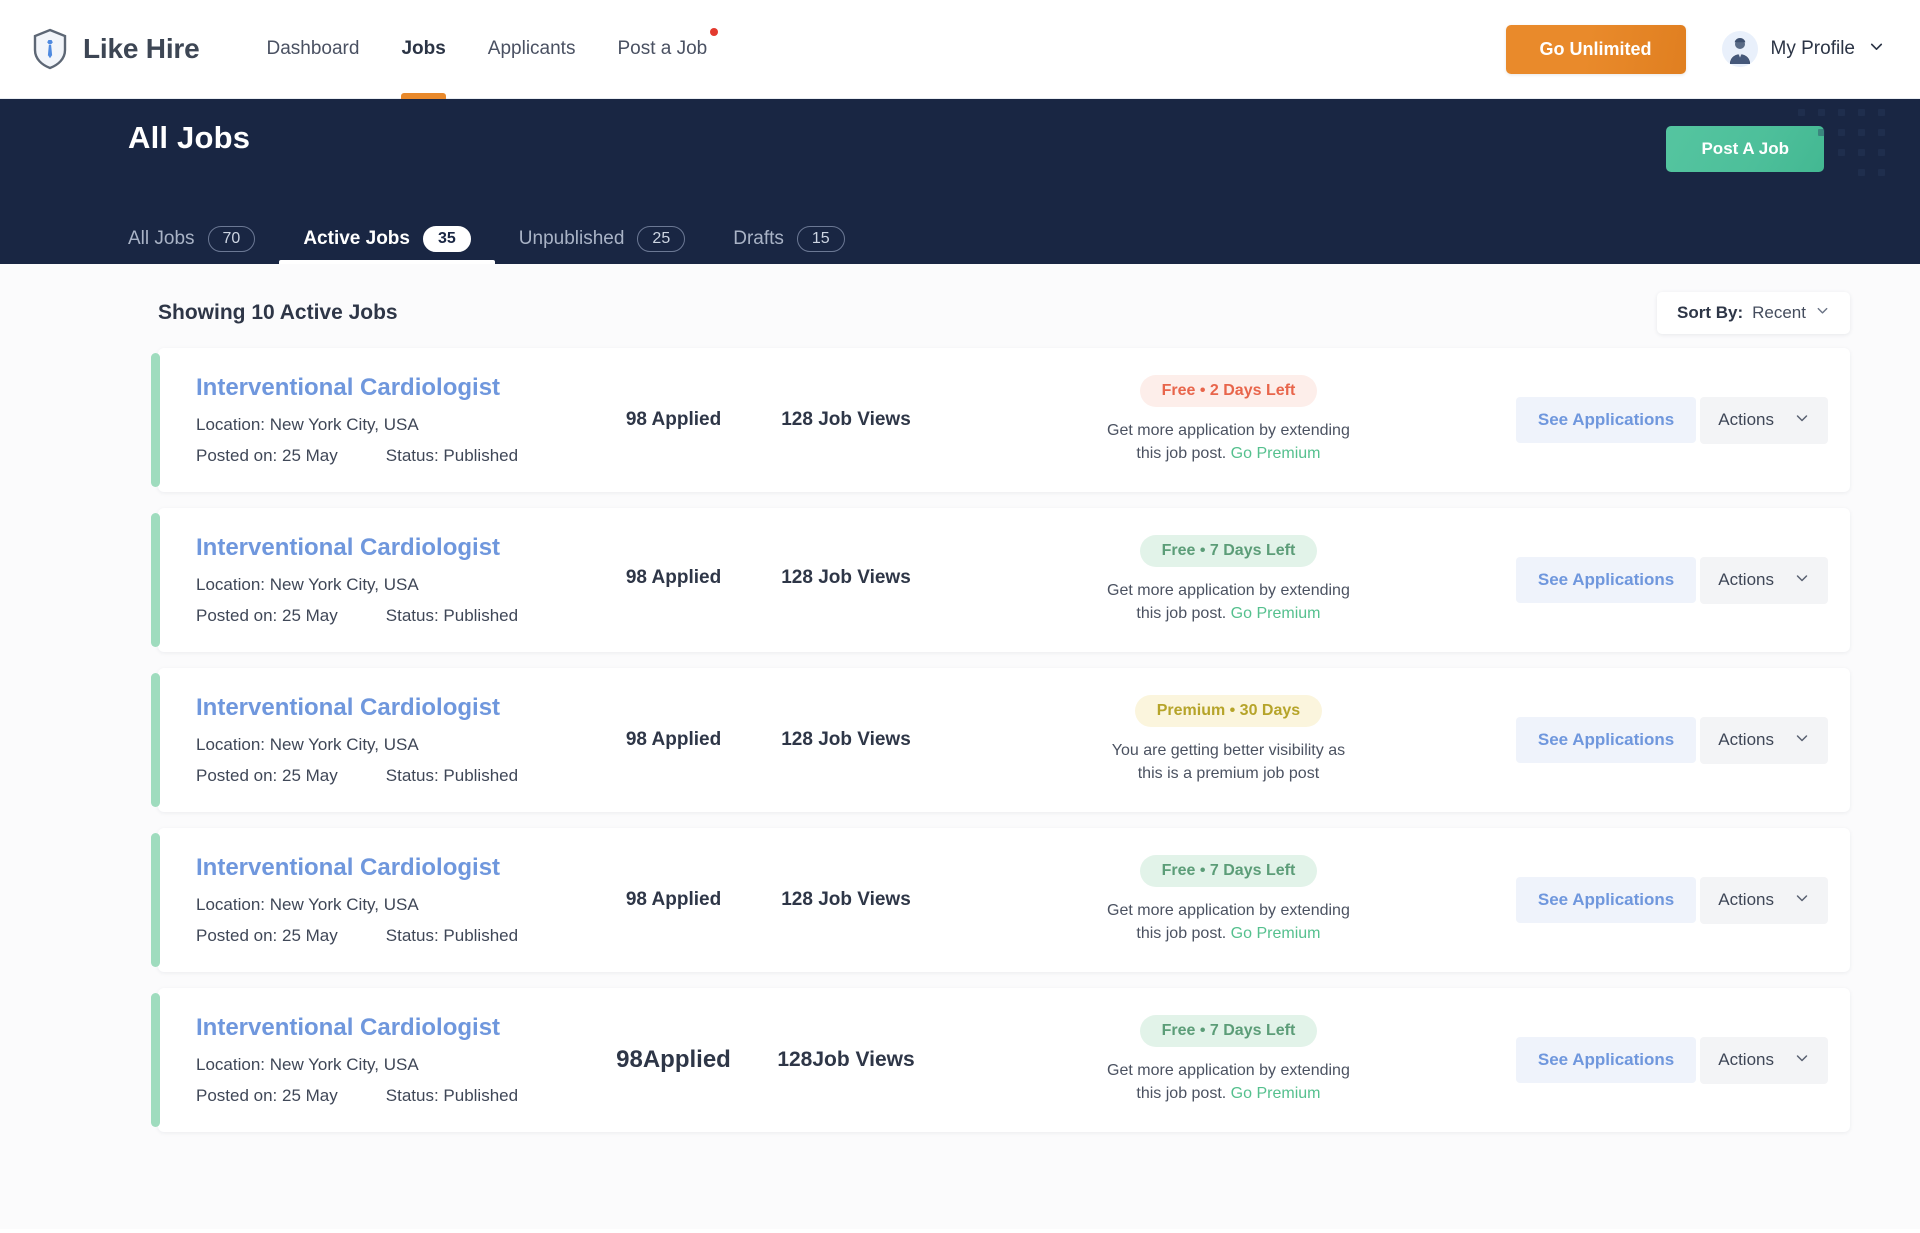 Image resolution: width=1920 pixels, height=1233 pixels. What do you see at coordinates (231, 239) in the screenshot?
I see `tab-count-all-jobs: 70` at bounding box center [231, 239].